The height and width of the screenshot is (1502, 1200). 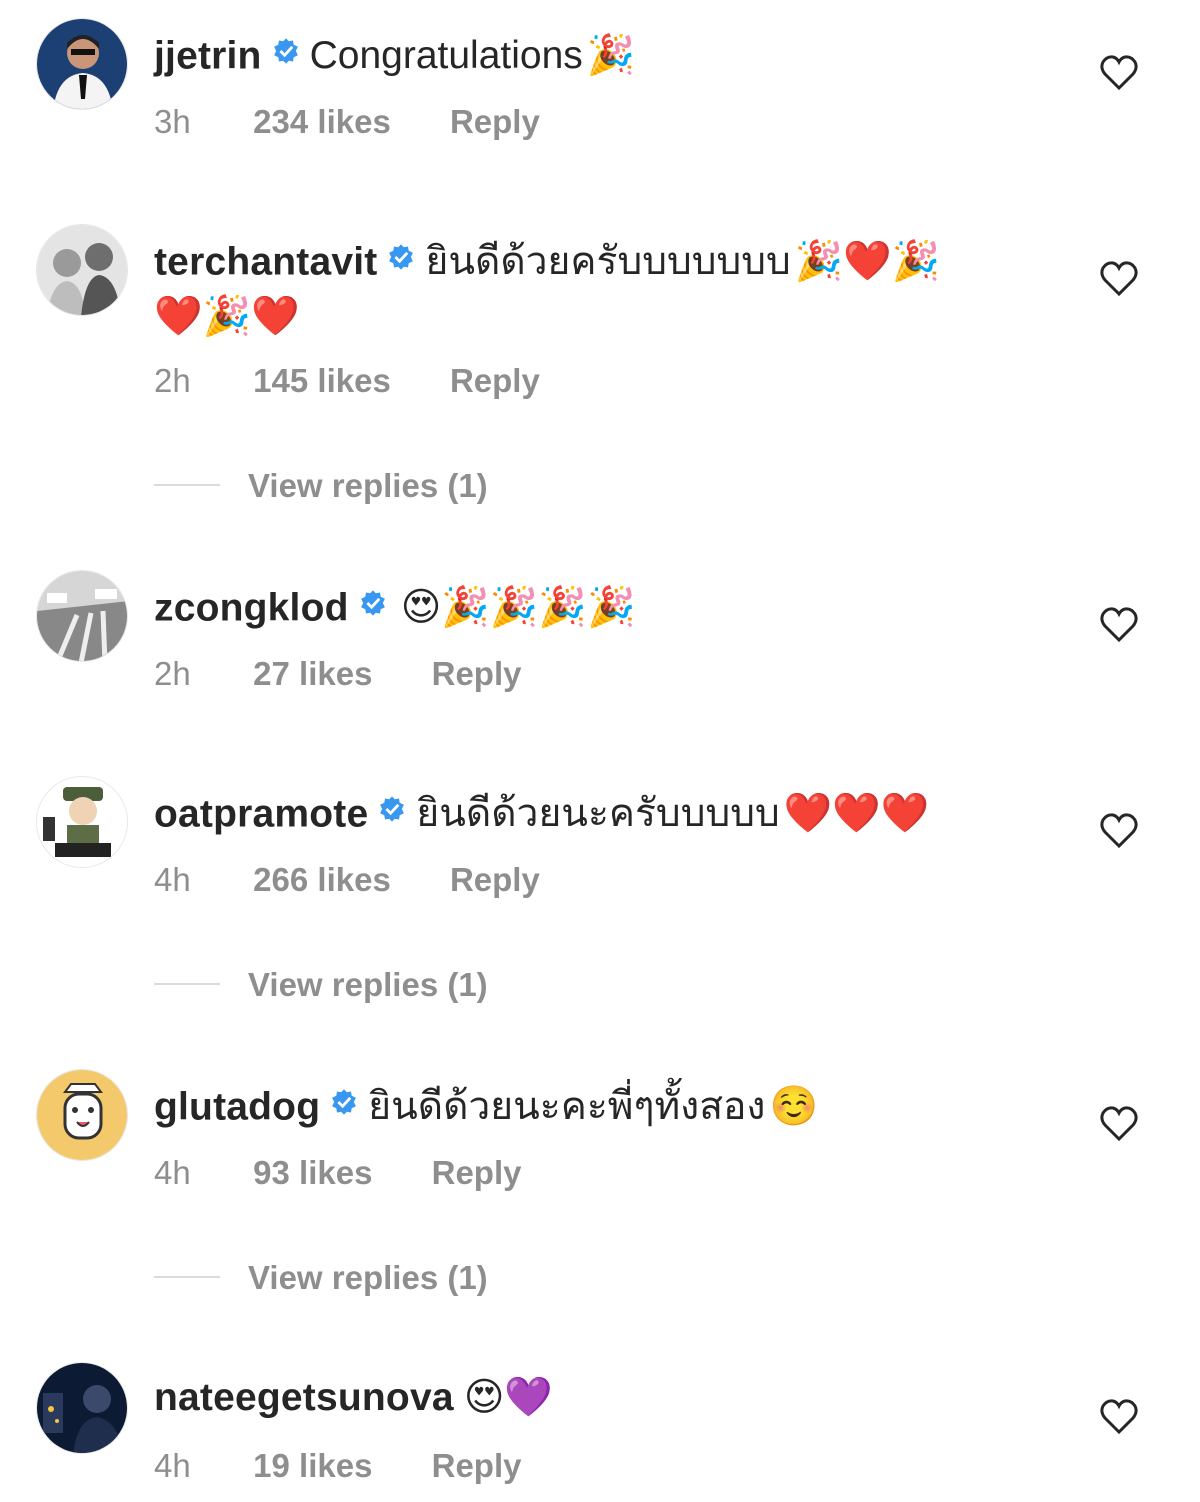 What do you see at coordinates (265, 261) in the screenshot?
I see `username: terchantavit` at bounding box center [265, 261].